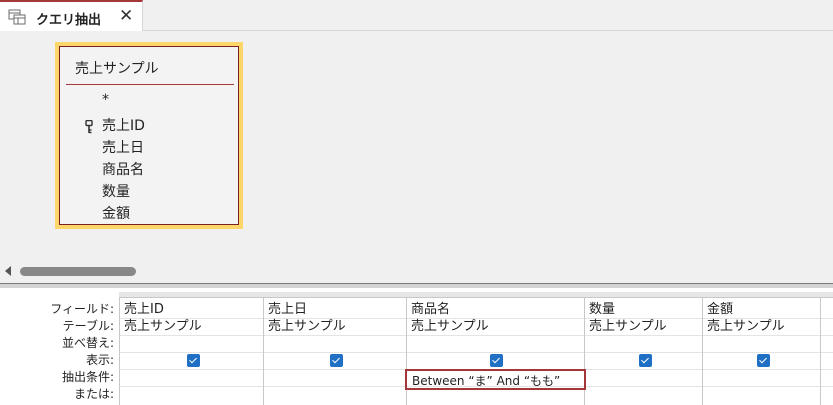 The height and width of the screenshot is (405, 833). I want to click on close-icon: ✕, so click(126, 16).